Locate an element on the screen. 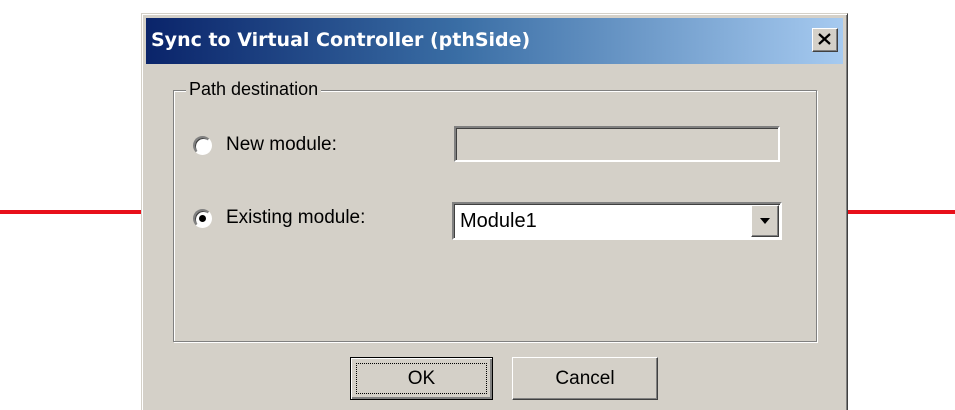 The width and height of the screenshot is (955, 410). chevron-down-icon is located at coordinates (765, 221).